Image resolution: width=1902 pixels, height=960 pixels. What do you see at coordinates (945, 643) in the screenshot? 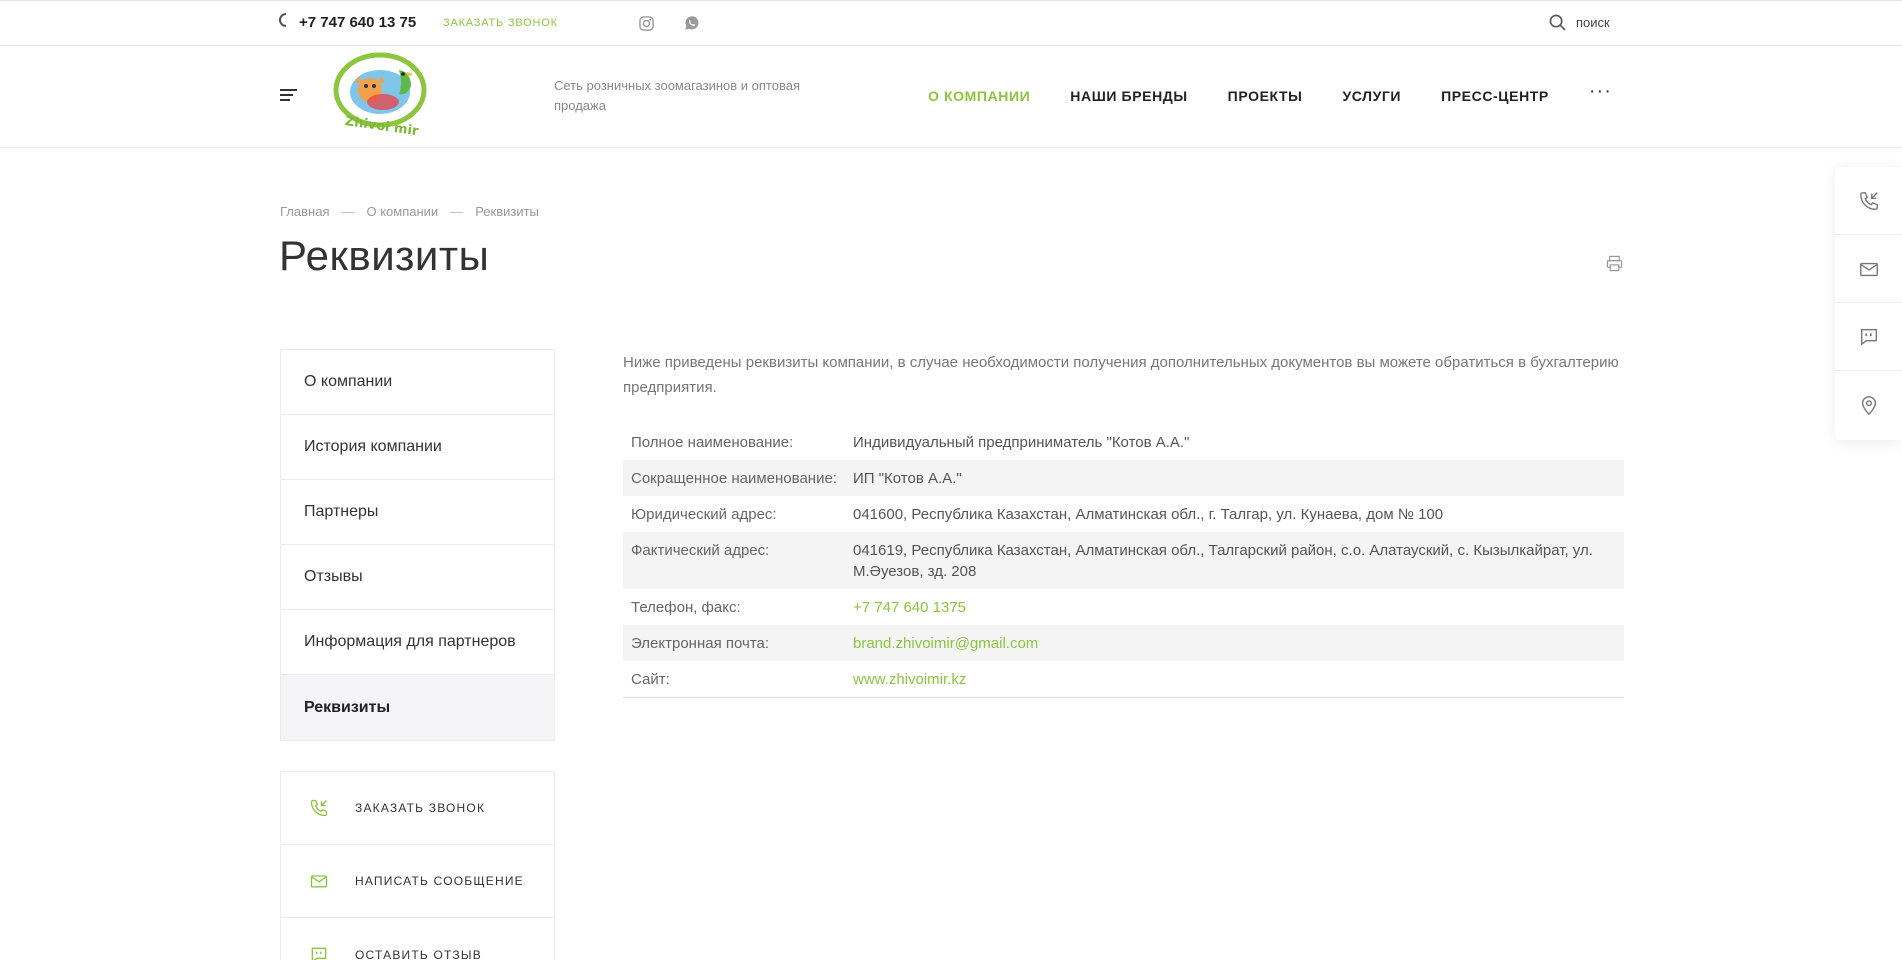
I see `requisite-email-link: brand.zhivoimir@gmail.com` at bounding box center [945, 643].